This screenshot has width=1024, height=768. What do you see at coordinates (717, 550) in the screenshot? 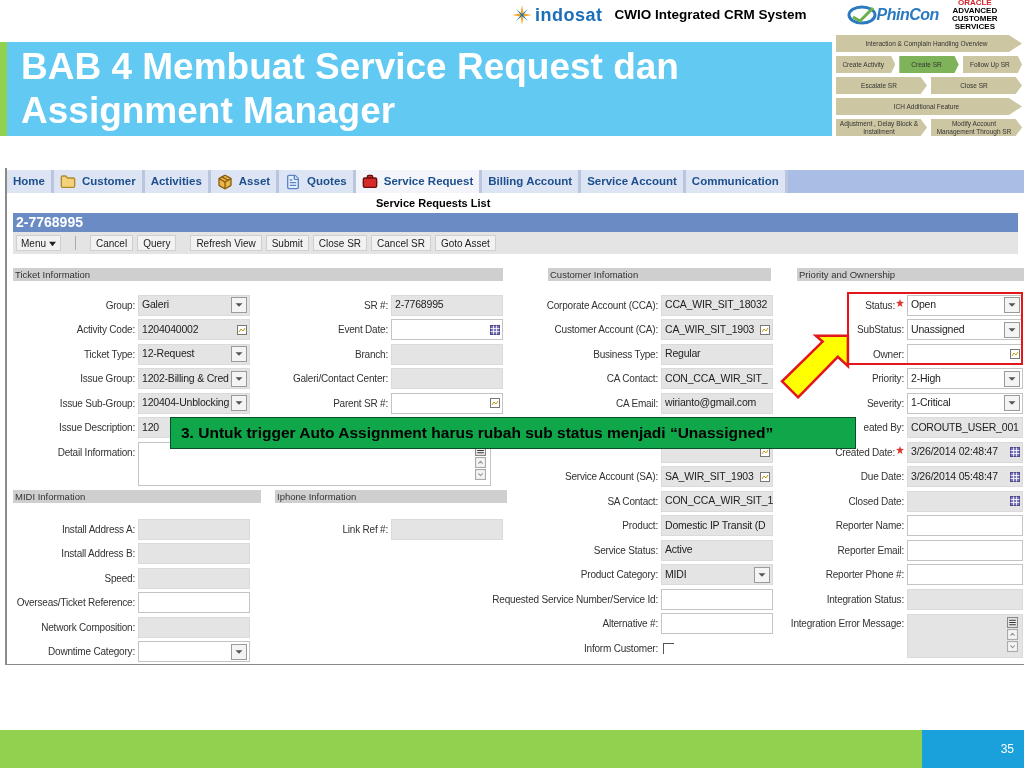
I see `input-field: Active` at bounding box center [717, 550].